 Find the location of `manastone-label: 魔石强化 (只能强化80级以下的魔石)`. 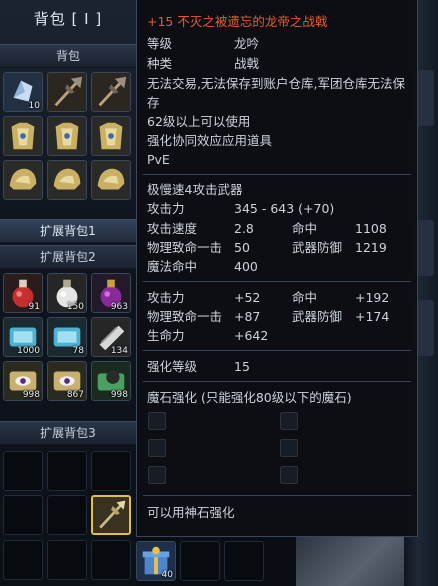

manastone-label: 魔石强化 (只能强化80级以下的魔石) is located at coordinates (249, 397).